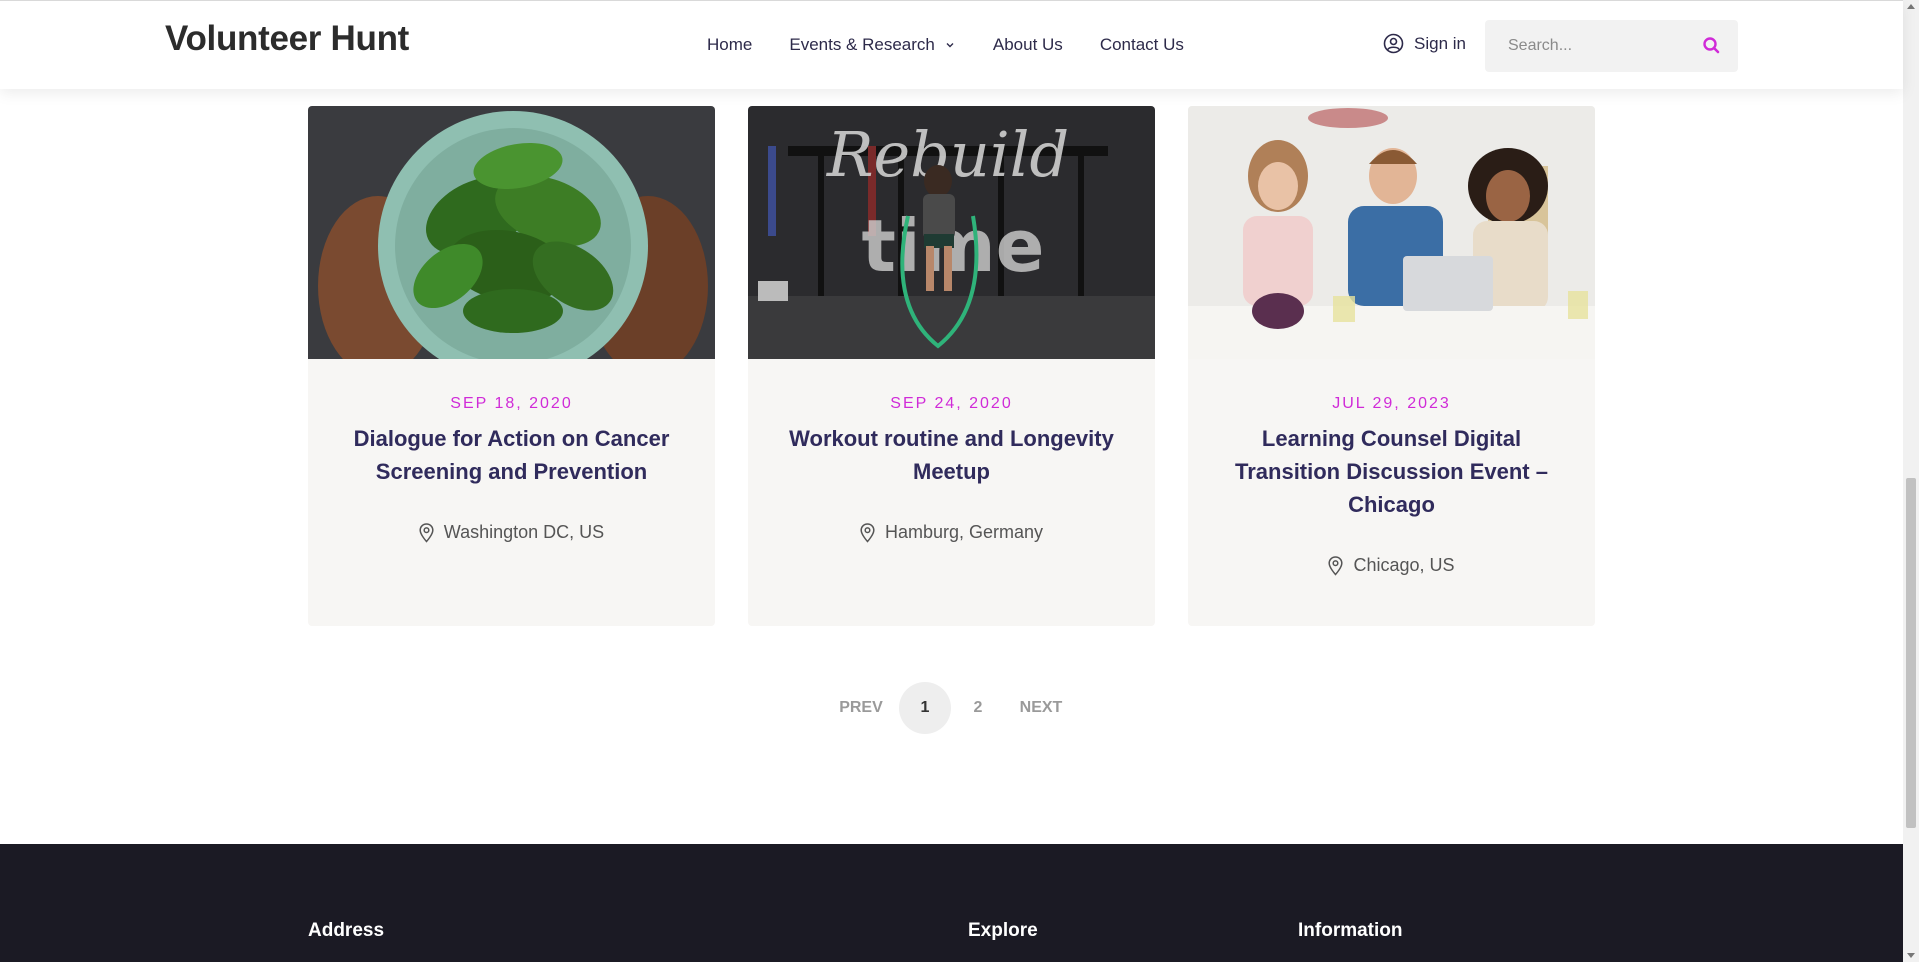 The image size is (1919, 962). I want to click on nav-home: Home, so click(729, 45).